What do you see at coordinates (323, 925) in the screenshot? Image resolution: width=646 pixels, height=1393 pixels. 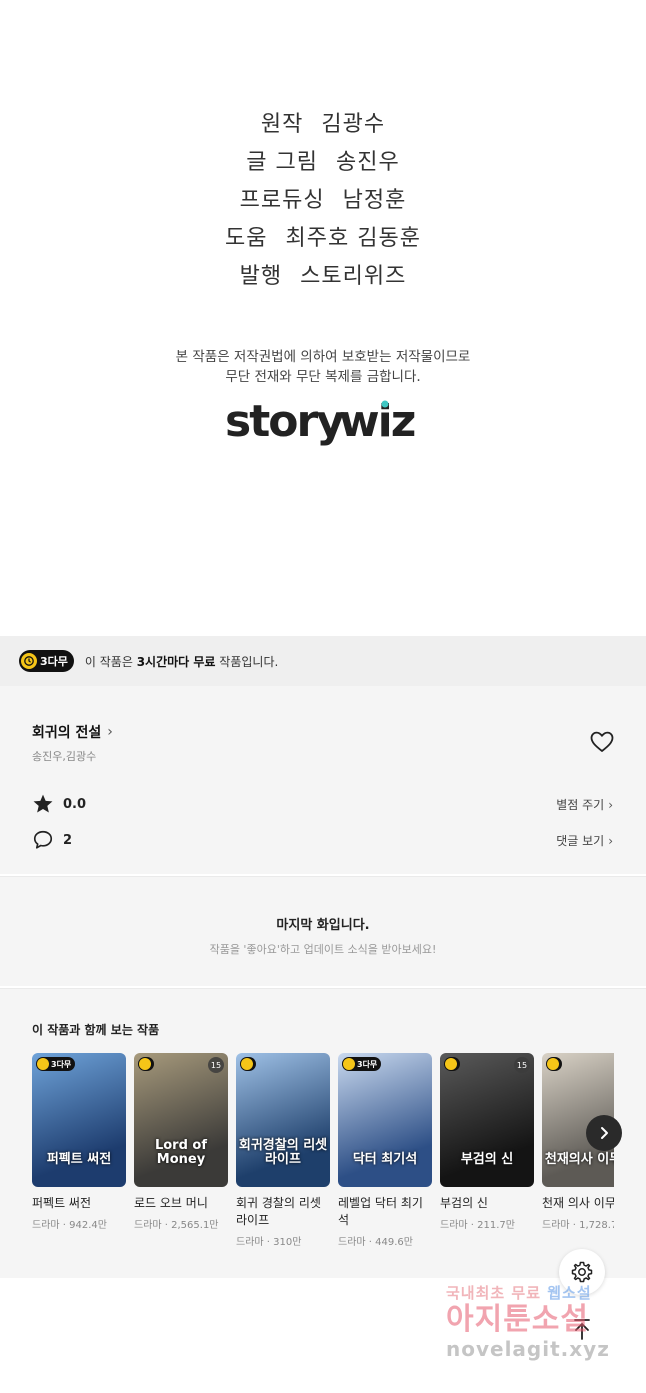 I see `last-episode-title: 마지막 화입니다.` at bounding box center [323, 925].